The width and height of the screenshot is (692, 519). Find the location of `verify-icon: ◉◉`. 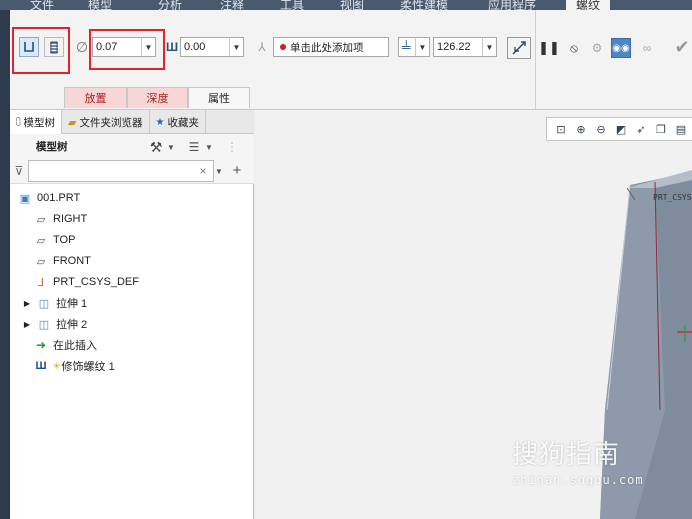

verify-icon: ◉◉ is located at coordinates (621, 48).